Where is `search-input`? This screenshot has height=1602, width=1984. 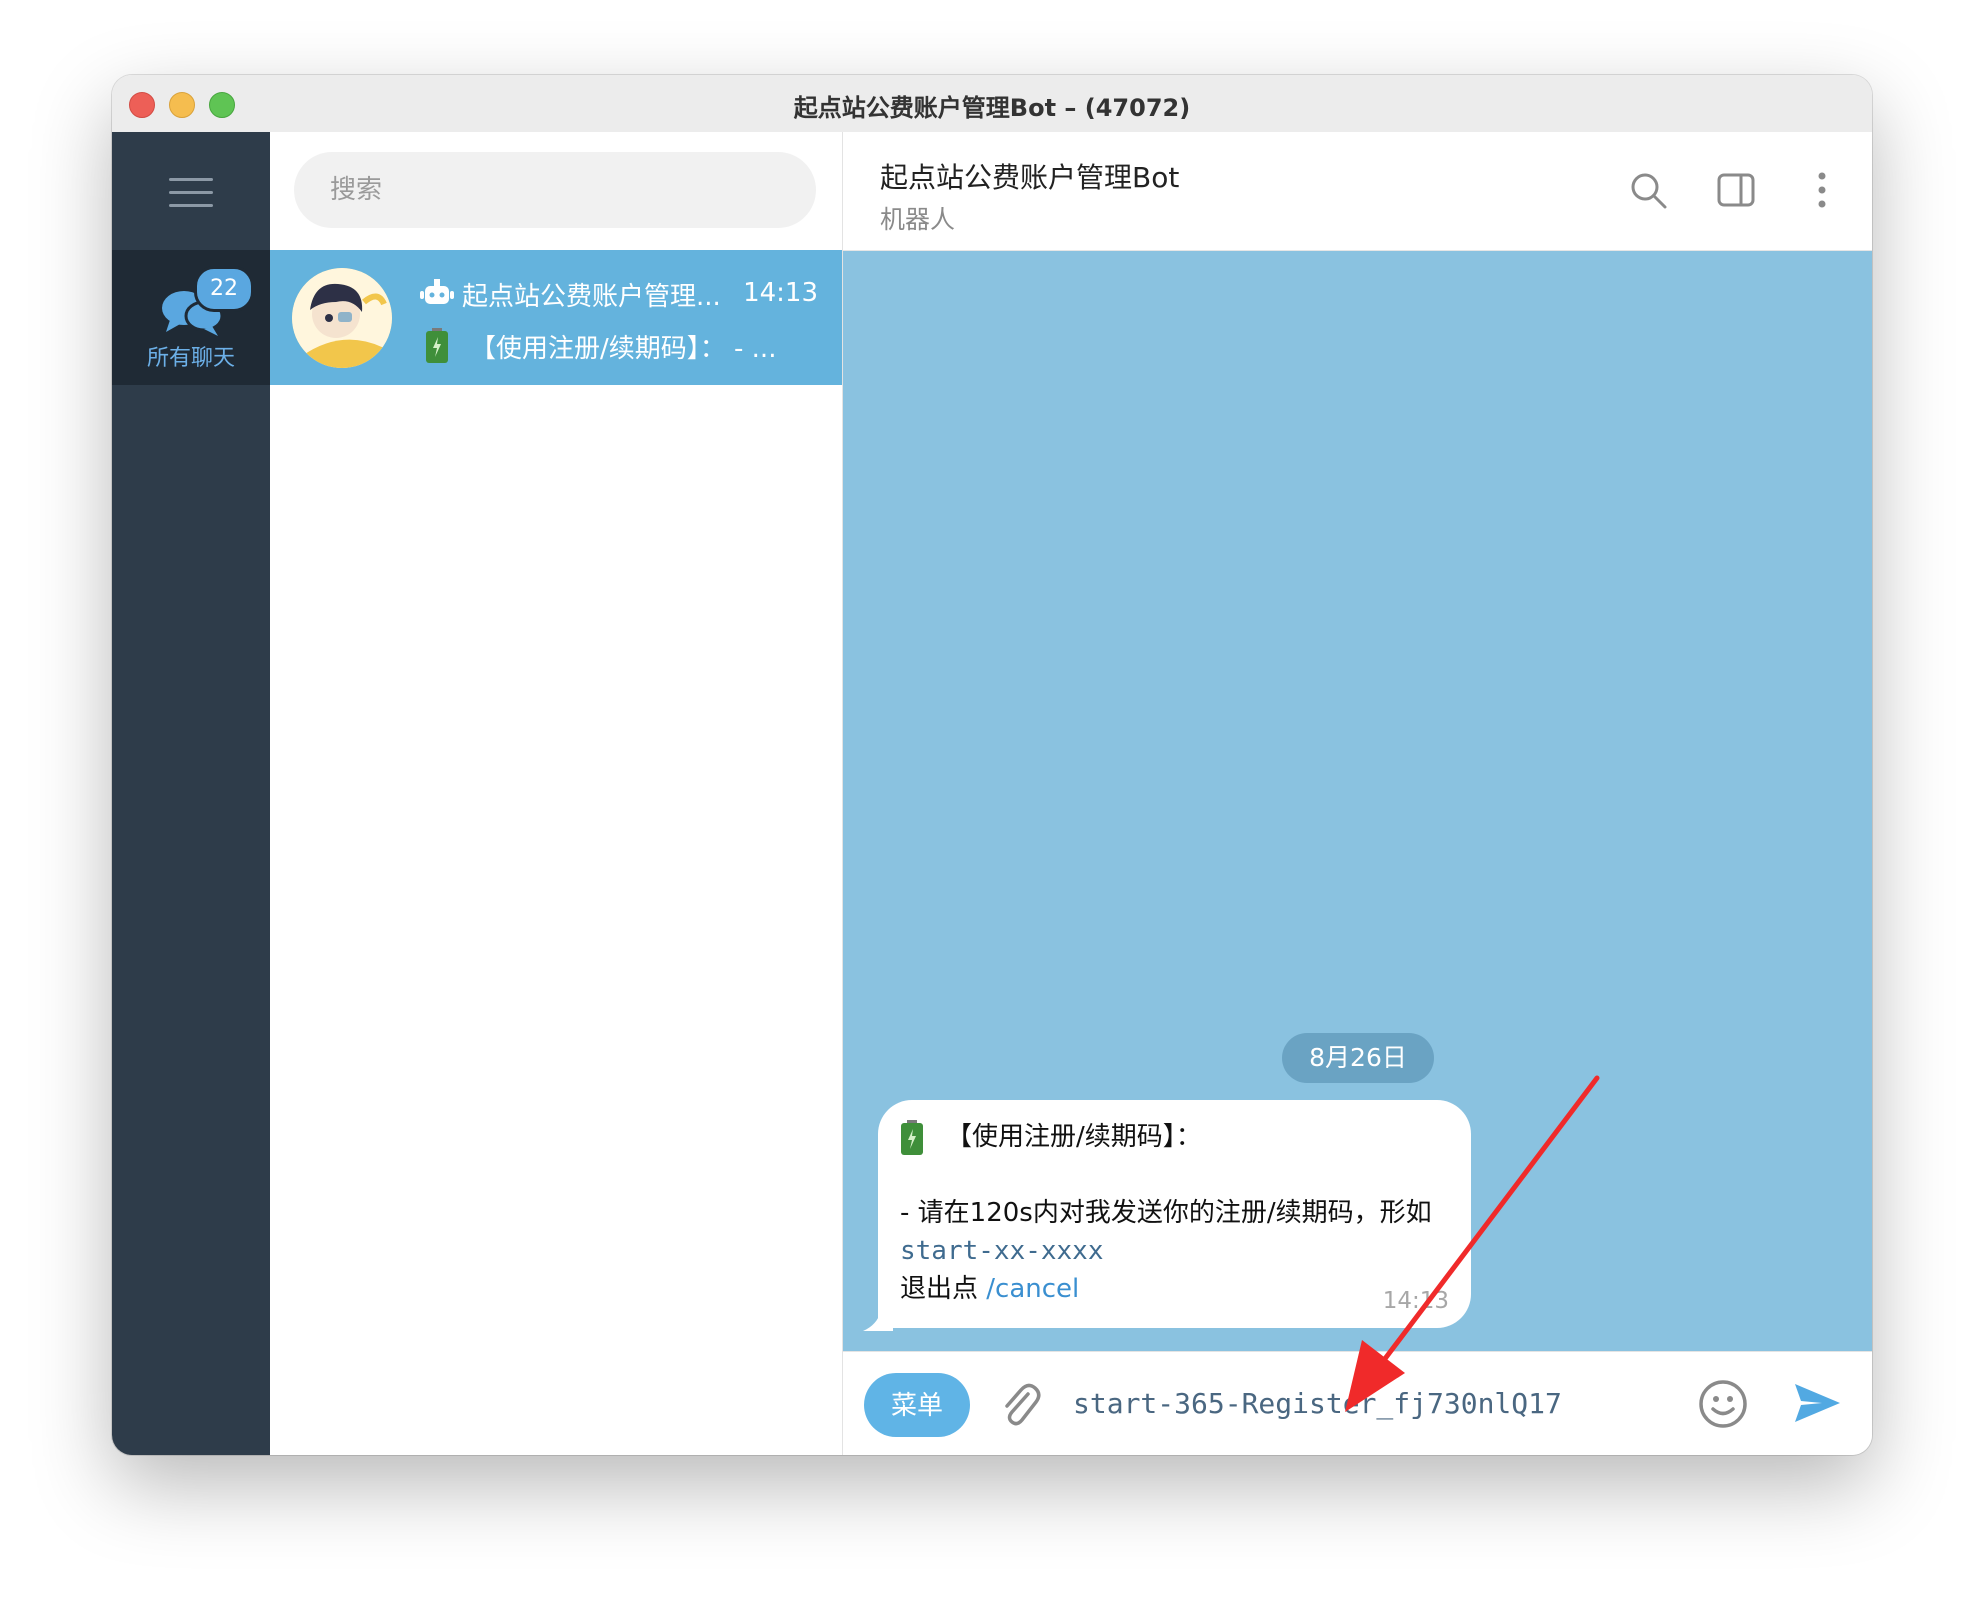
search-input is located at coordinates (555, 190).